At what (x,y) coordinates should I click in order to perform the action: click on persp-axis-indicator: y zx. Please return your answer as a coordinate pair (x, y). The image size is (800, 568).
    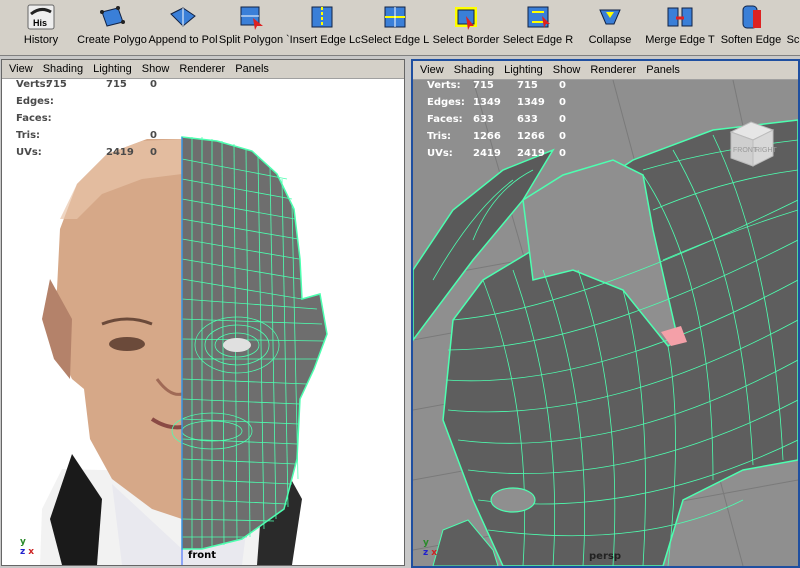
    Looking at the image, I should click on (430, 548).